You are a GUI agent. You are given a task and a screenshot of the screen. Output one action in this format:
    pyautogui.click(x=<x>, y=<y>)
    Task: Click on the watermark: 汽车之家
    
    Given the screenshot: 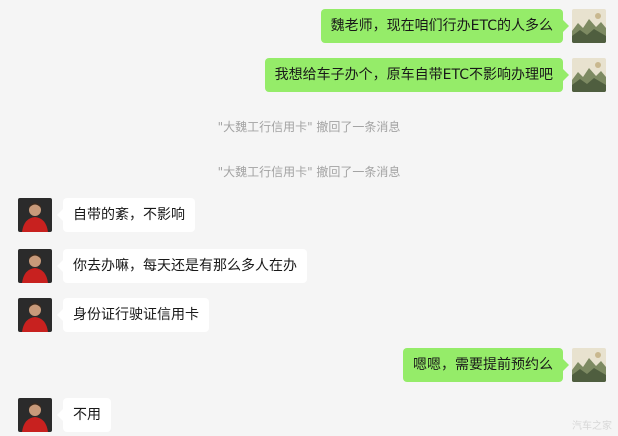 What is the action you would take?
    pyautogui.click(x=592, y=426)
    